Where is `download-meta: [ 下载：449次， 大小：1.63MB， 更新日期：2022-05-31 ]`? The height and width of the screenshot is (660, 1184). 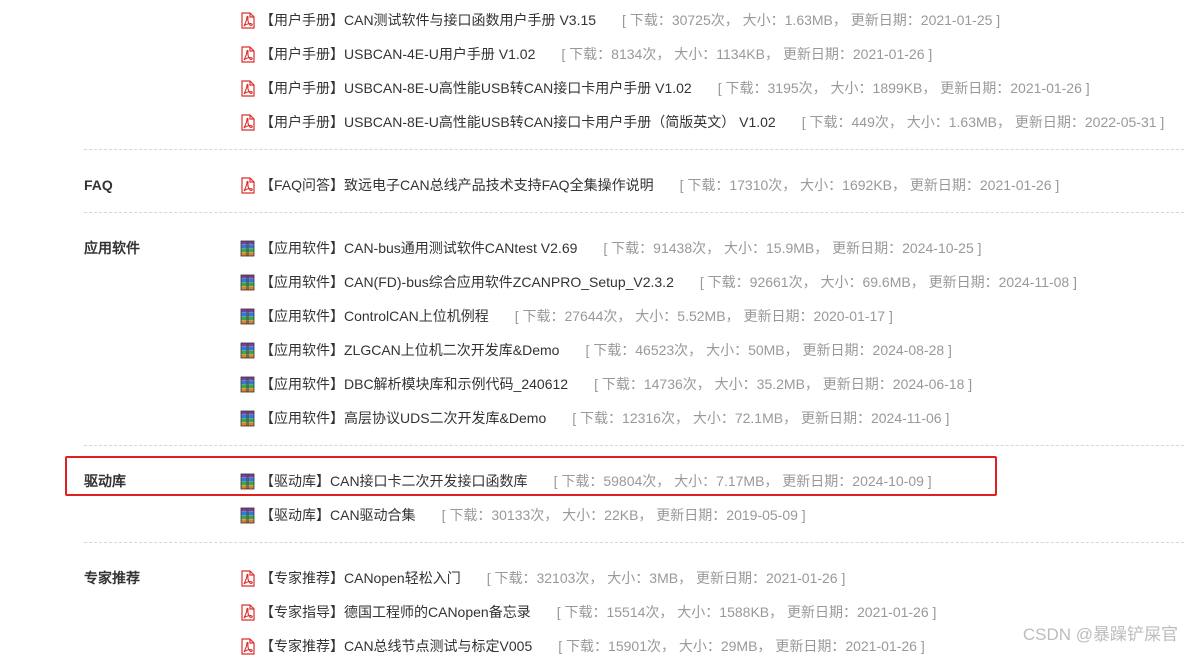
download-meta: [ 下载：449次， 大小：1.63MB， 更新日期：2022-05-31 ] is located at coordinates (983, 122).